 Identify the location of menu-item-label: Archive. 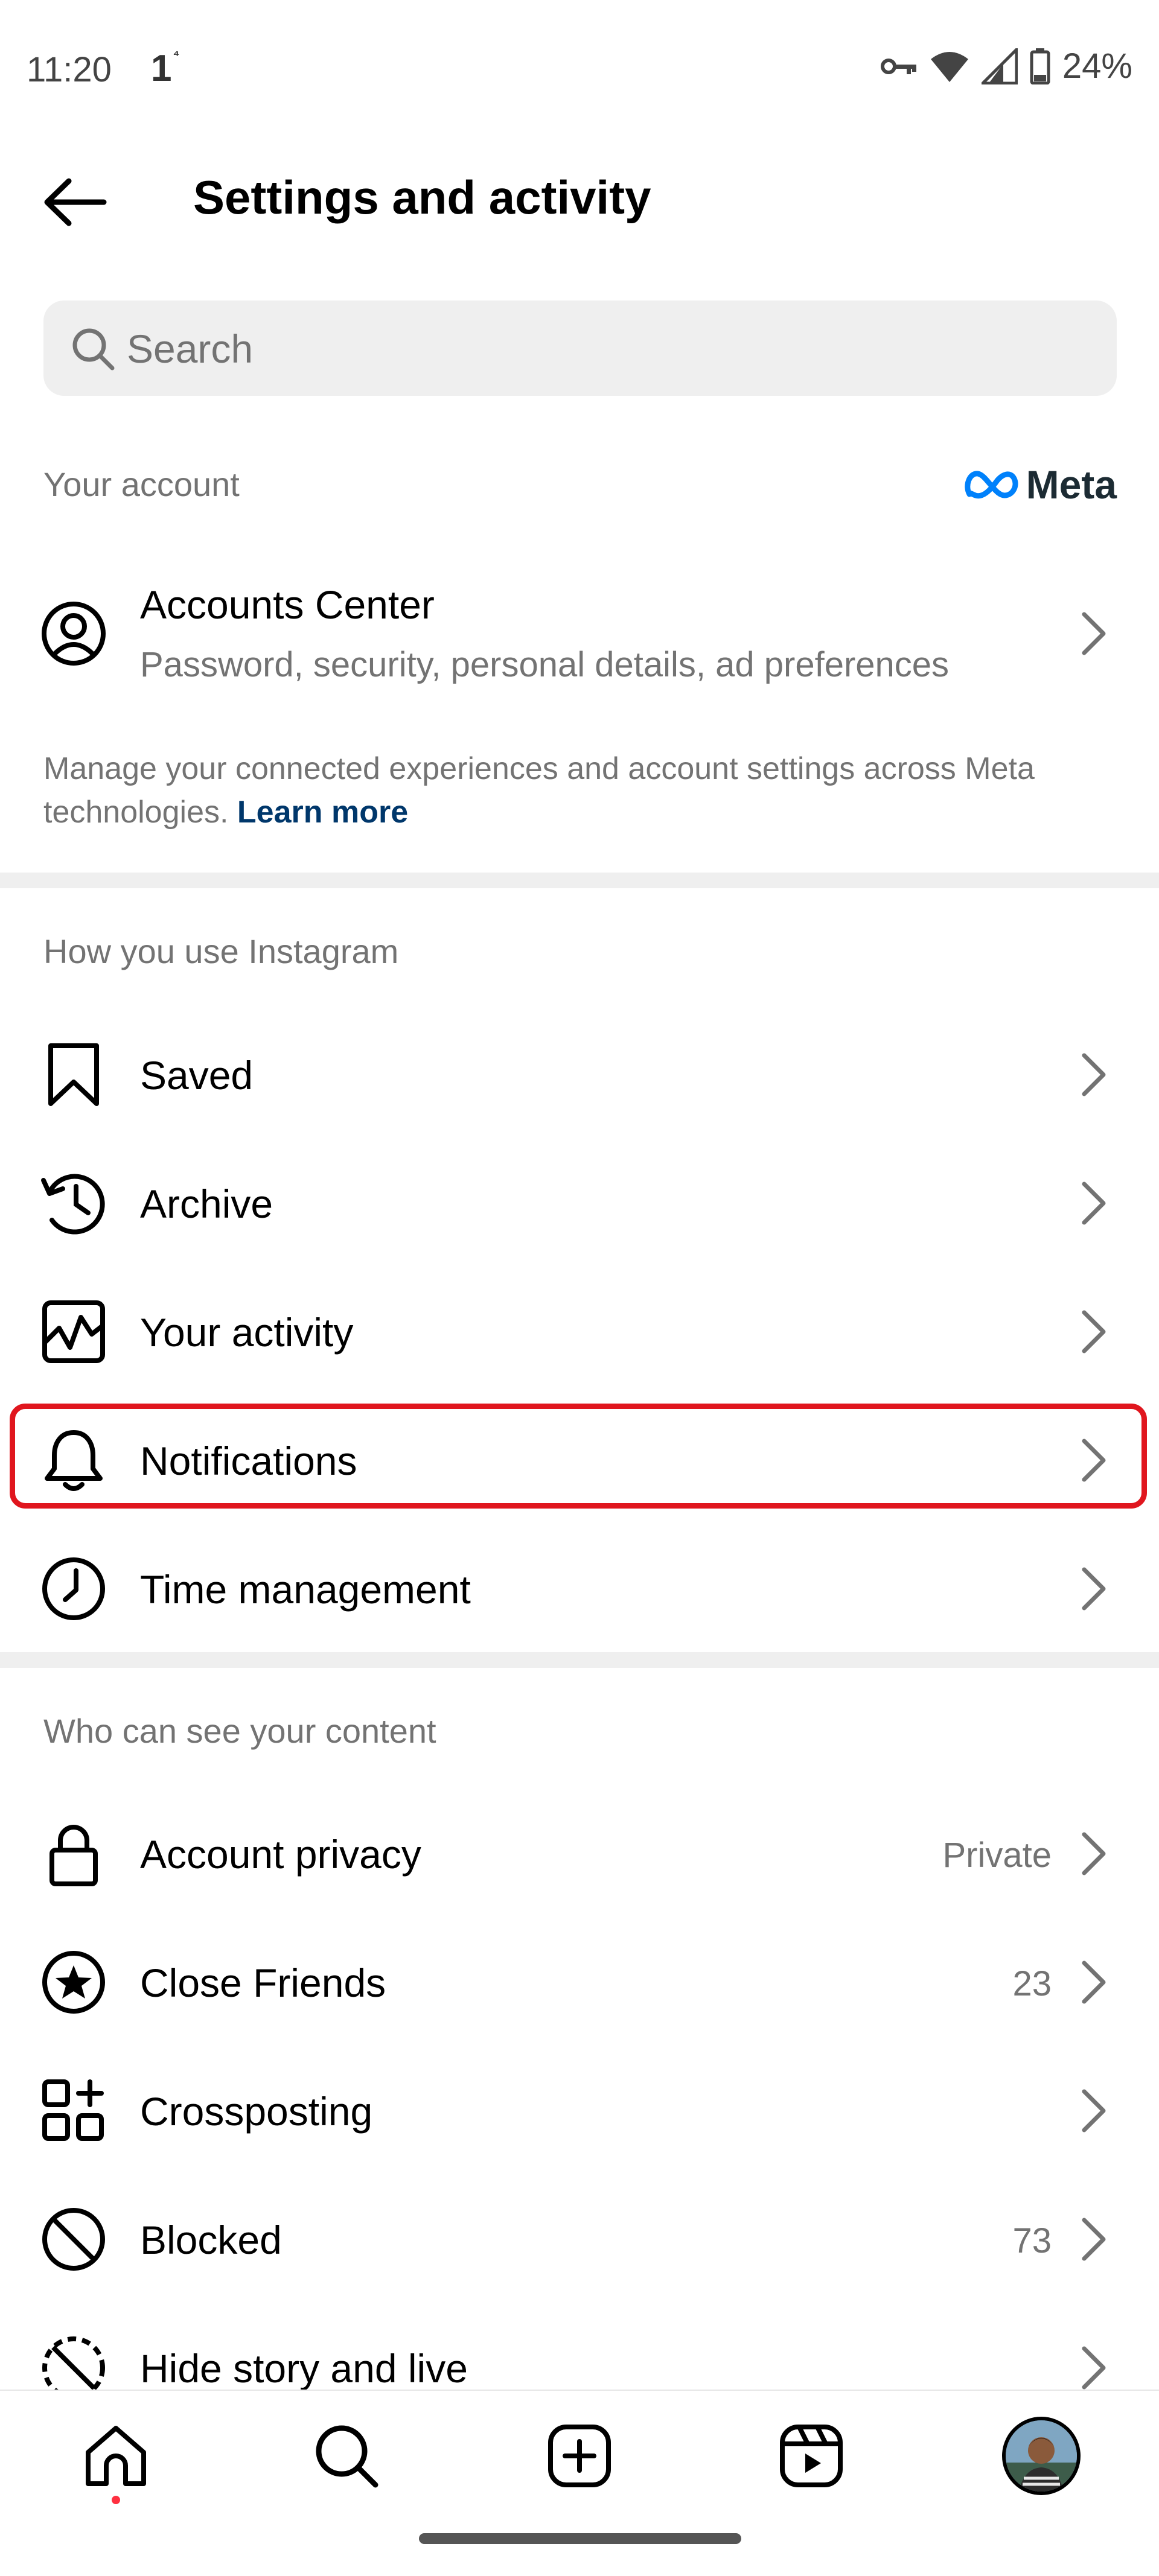
(206, 1203).